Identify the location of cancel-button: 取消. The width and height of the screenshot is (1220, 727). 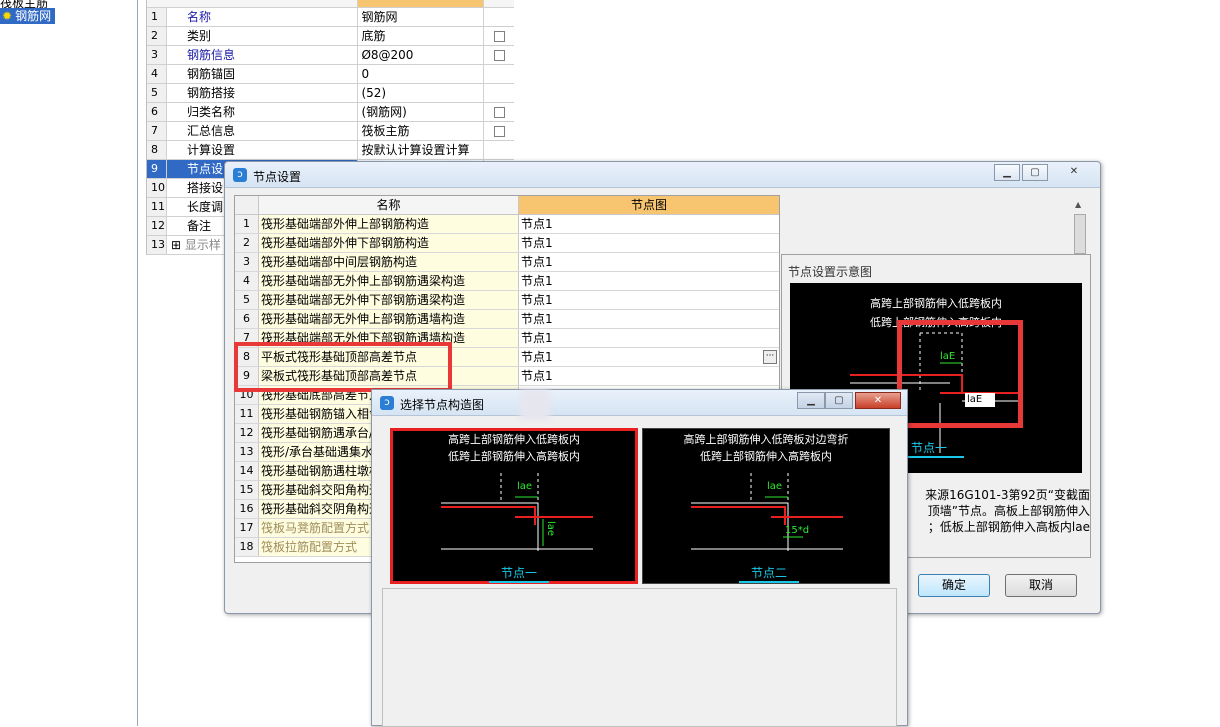
(1041, 585).